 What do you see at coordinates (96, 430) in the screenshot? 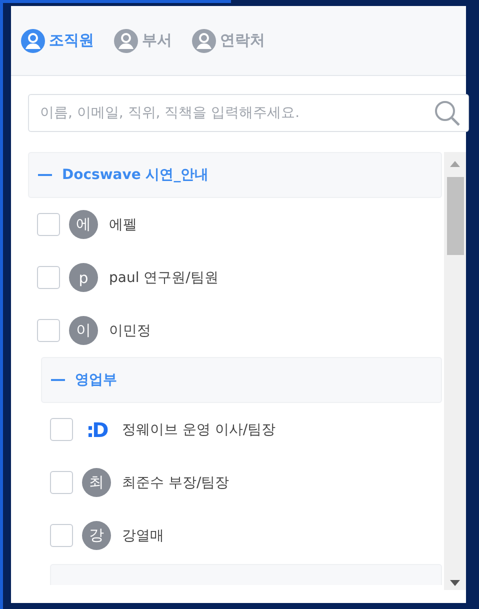
I see `logo-avatar: :D` at bounding box center [96, 430].